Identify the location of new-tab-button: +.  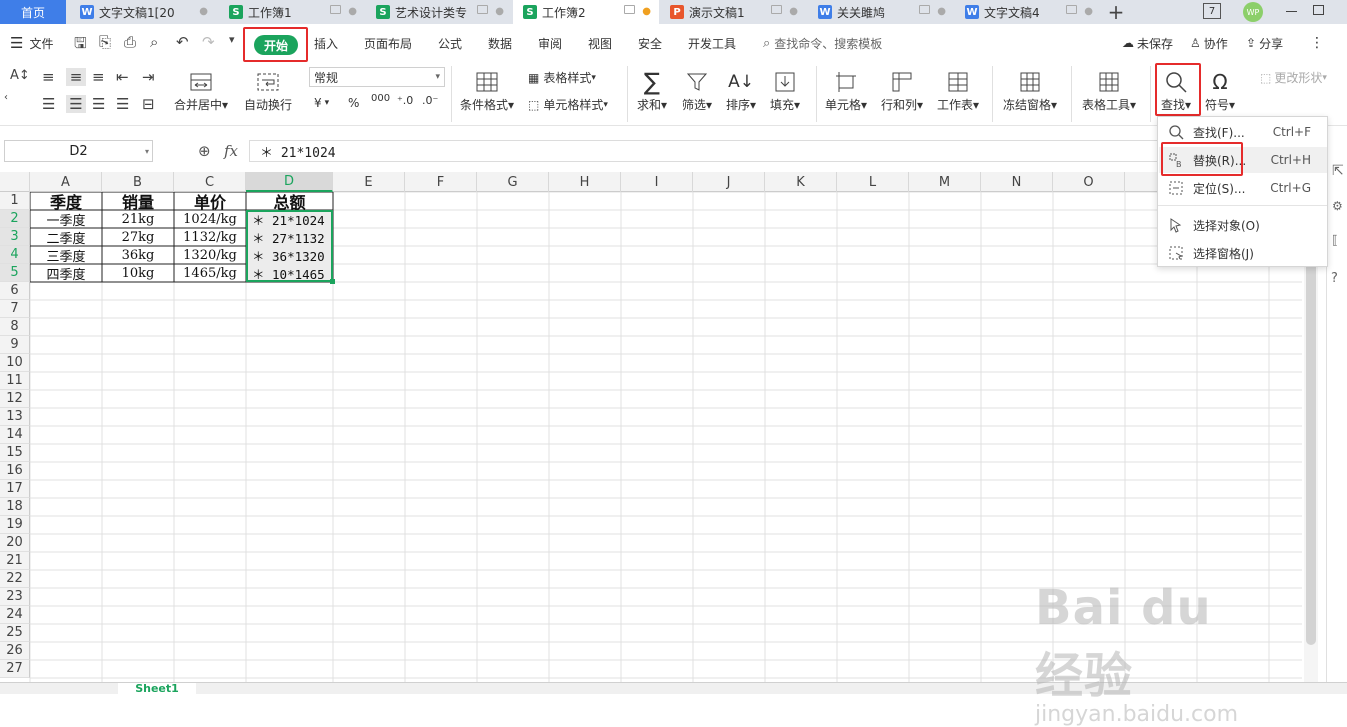
(1116, 12).